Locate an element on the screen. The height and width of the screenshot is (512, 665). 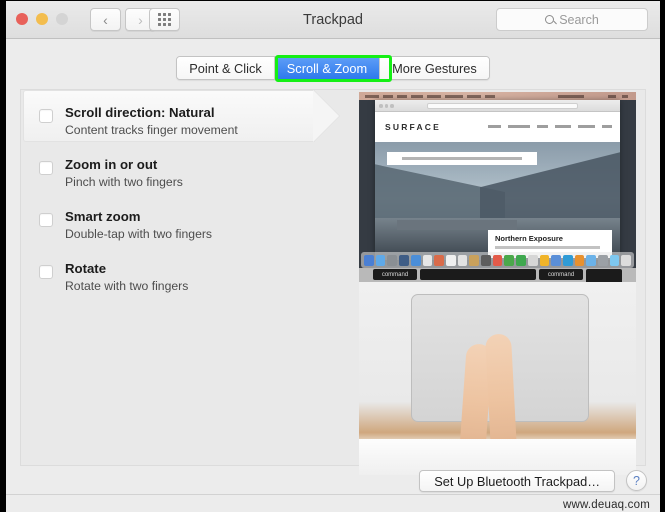
preview-site-logo: SURFACE is located at coordinates (413, 127).